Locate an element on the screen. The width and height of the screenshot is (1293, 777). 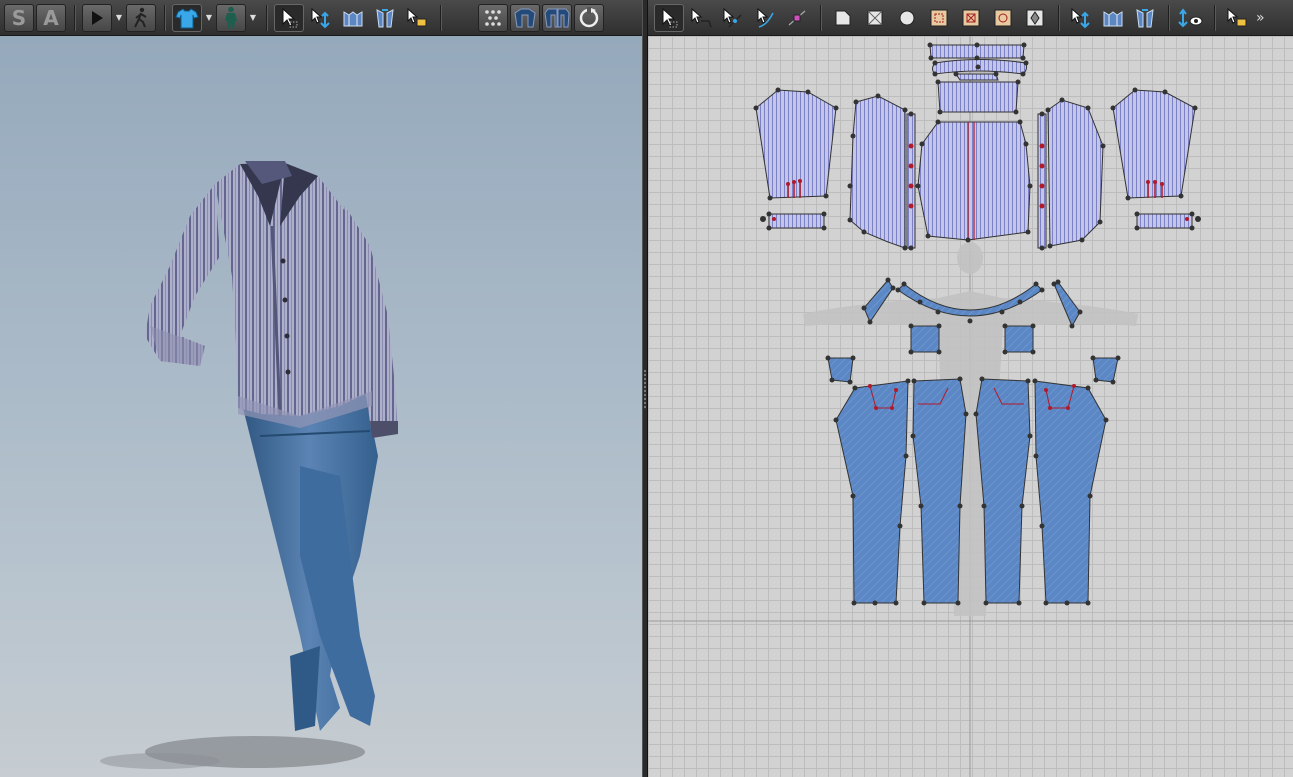
transform-tool-button is located at coordinates (321, 18).